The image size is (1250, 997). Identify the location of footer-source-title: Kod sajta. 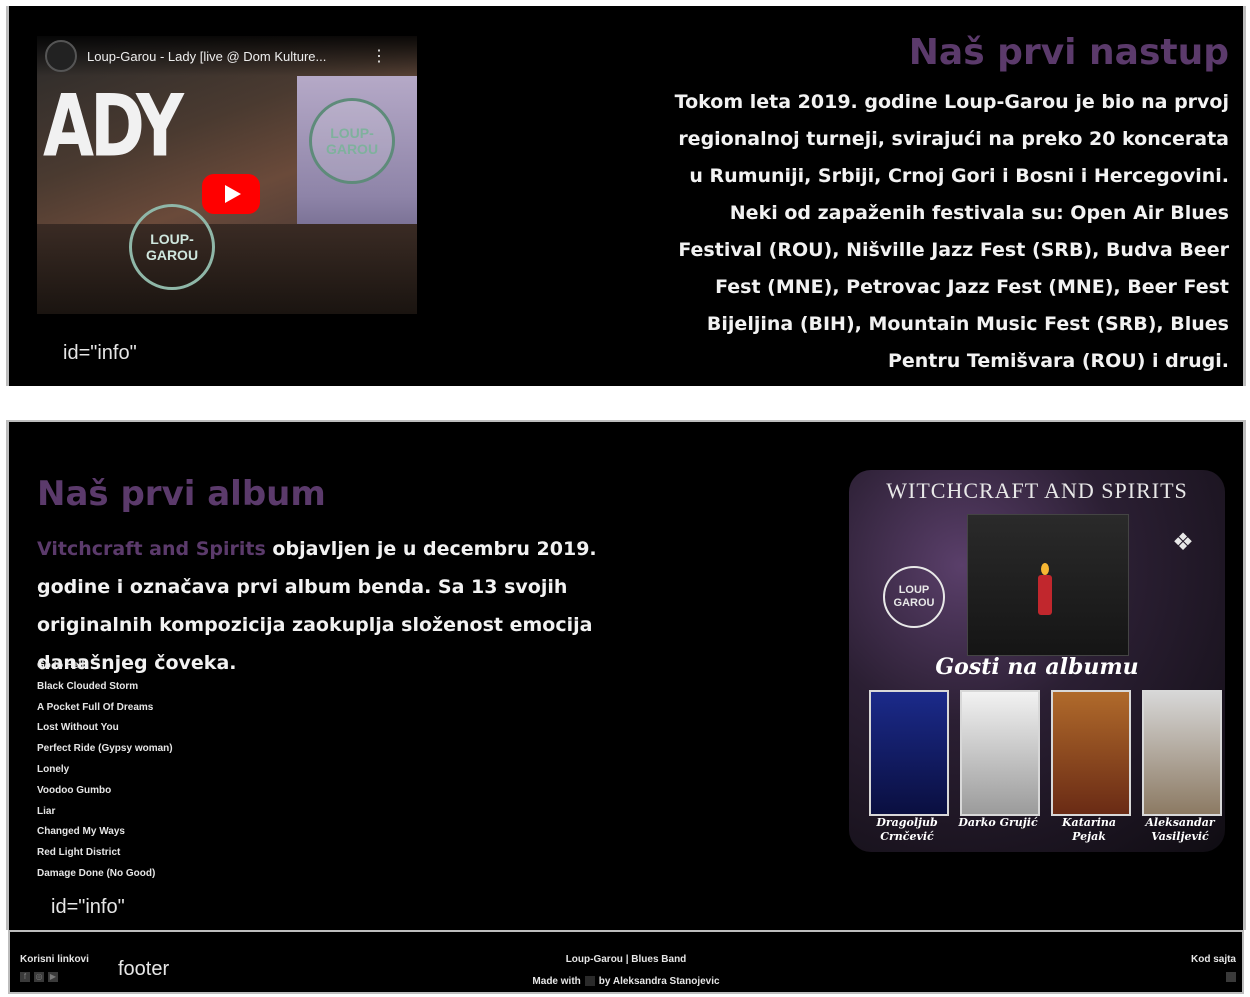
(1213, 959).